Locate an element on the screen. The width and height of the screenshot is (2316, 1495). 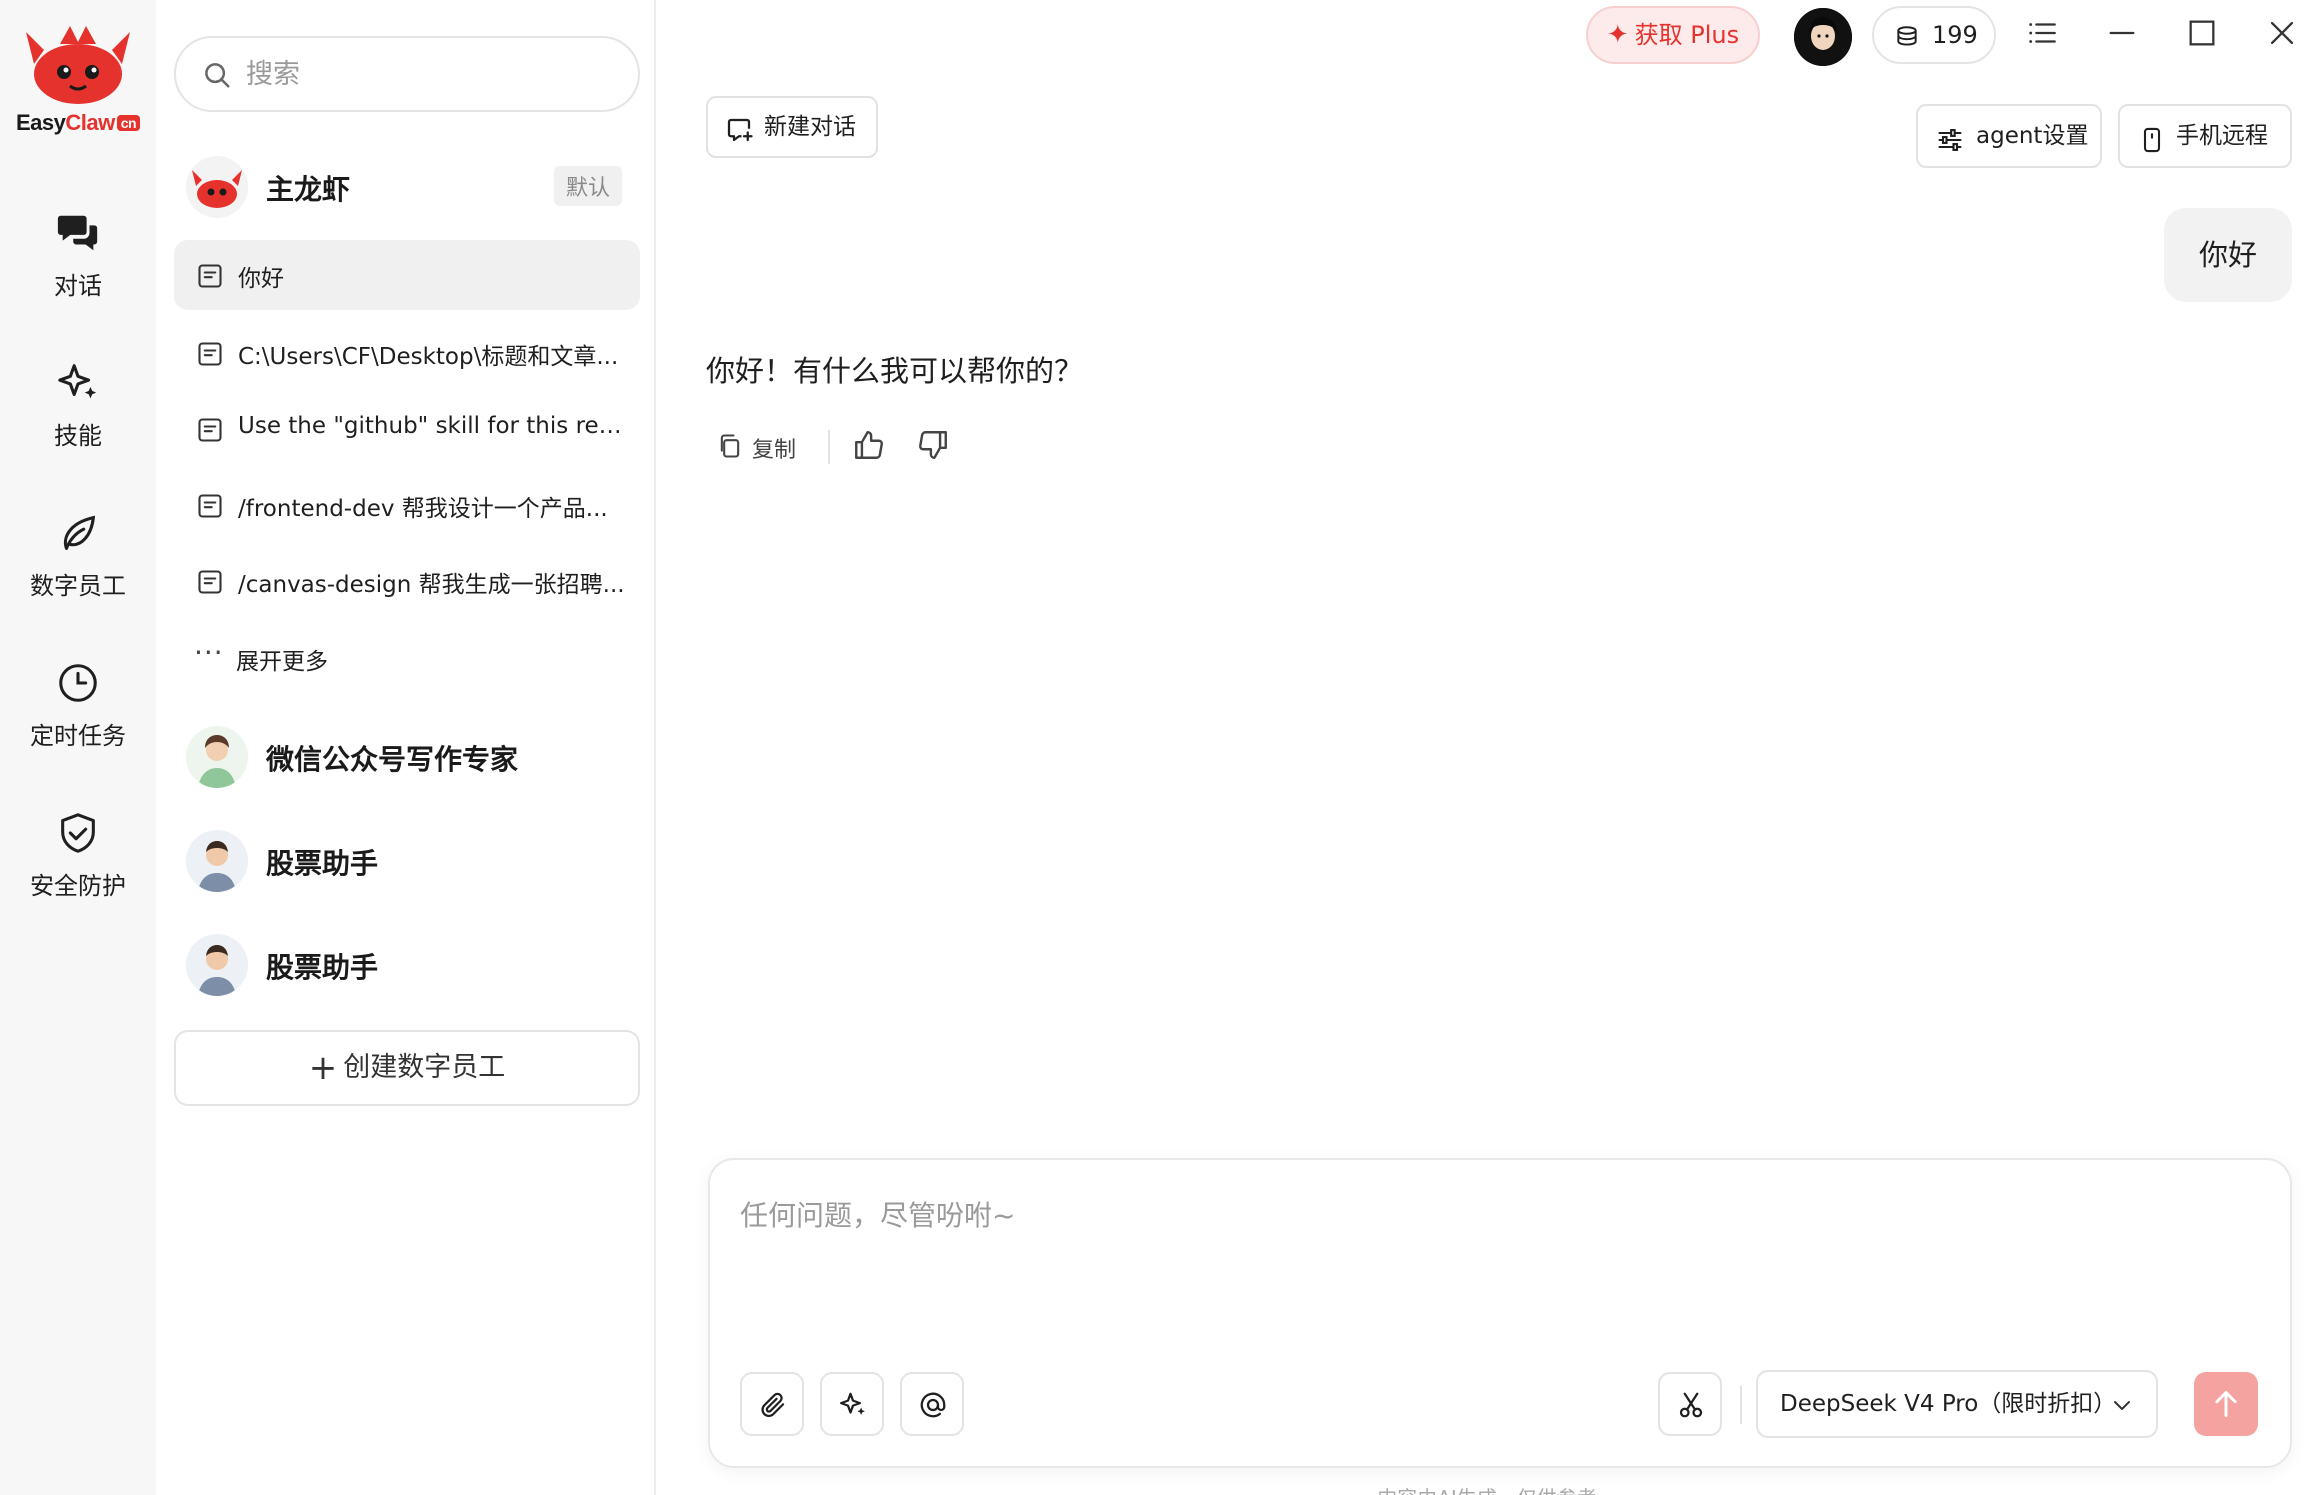
agent-name: 主龙虾 is located at coordinates (308, 189).